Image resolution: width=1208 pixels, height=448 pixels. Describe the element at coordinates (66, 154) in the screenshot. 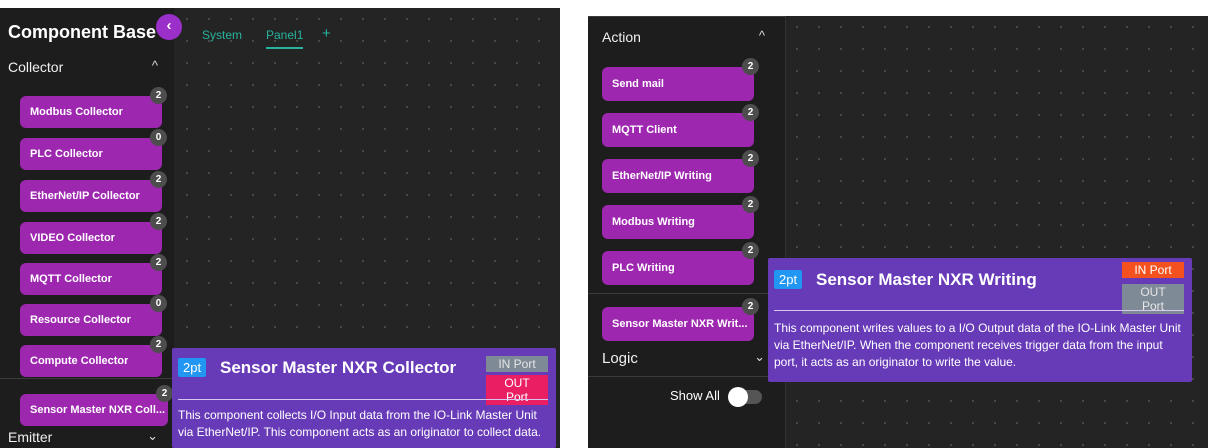

I see `component-label: PLC Collector` at that location.